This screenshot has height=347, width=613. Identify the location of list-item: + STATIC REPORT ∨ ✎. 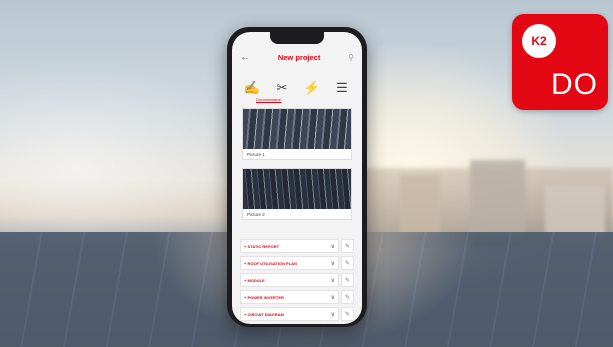
(297, 246).